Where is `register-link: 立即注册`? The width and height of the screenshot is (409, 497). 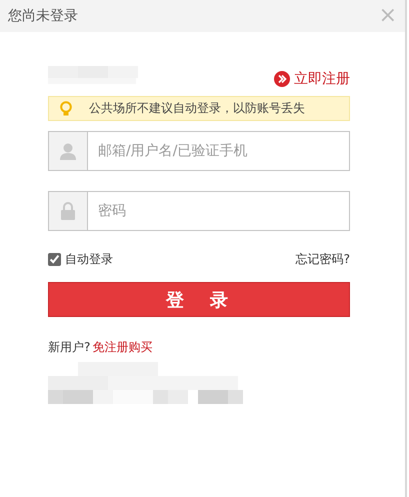 register-link: 立即注册 is located at coordinates (312, 79).